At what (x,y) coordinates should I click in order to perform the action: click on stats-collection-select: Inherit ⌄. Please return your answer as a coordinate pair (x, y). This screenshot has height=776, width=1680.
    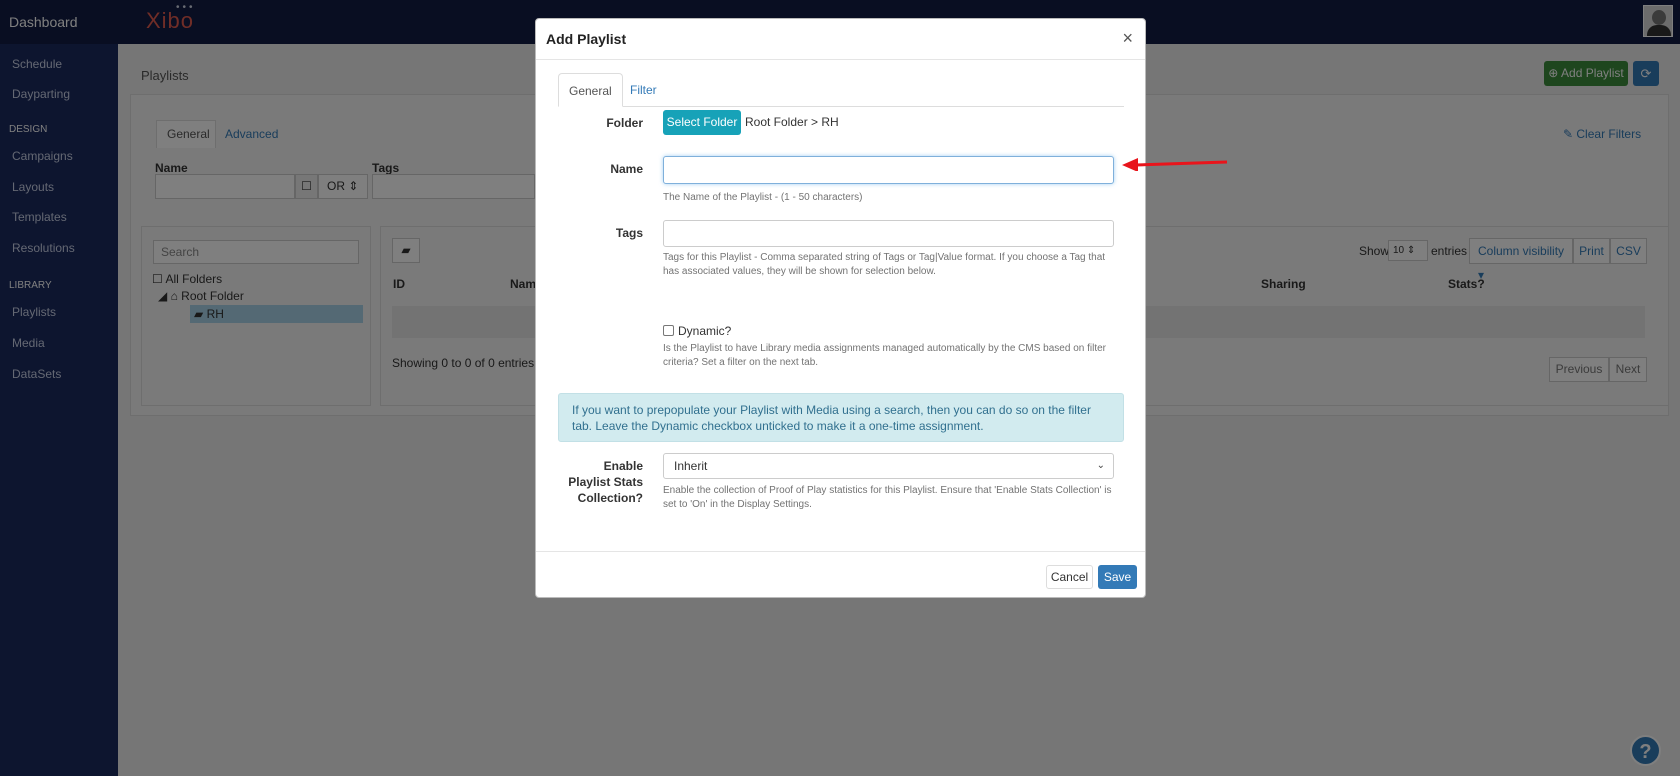
    Looking at the image, I should click on (888, 466).